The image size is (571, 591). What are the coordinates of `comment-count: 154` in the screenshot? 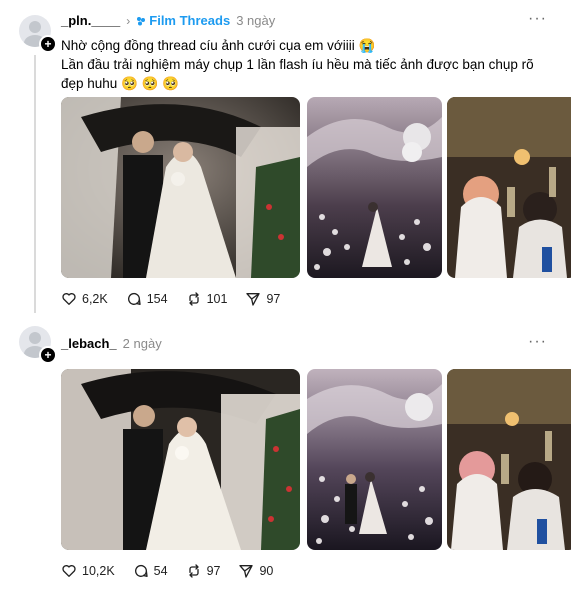 It's located at (157, 299).